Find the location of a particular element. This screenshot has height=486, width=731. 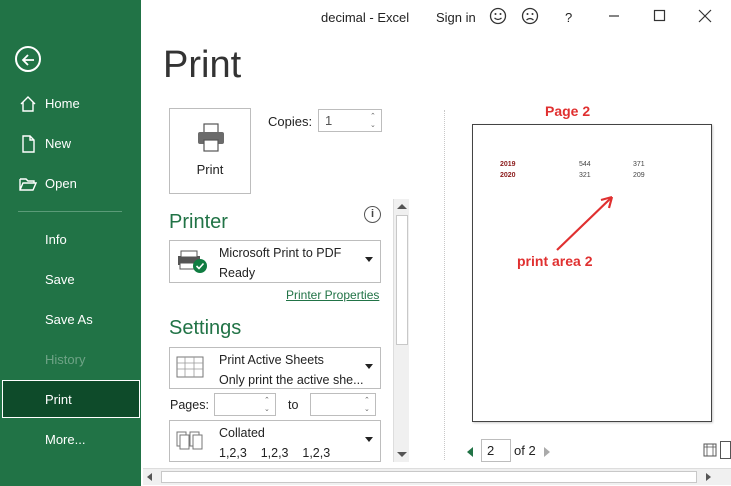

minimize-icon is located at coordinates (614, 16).